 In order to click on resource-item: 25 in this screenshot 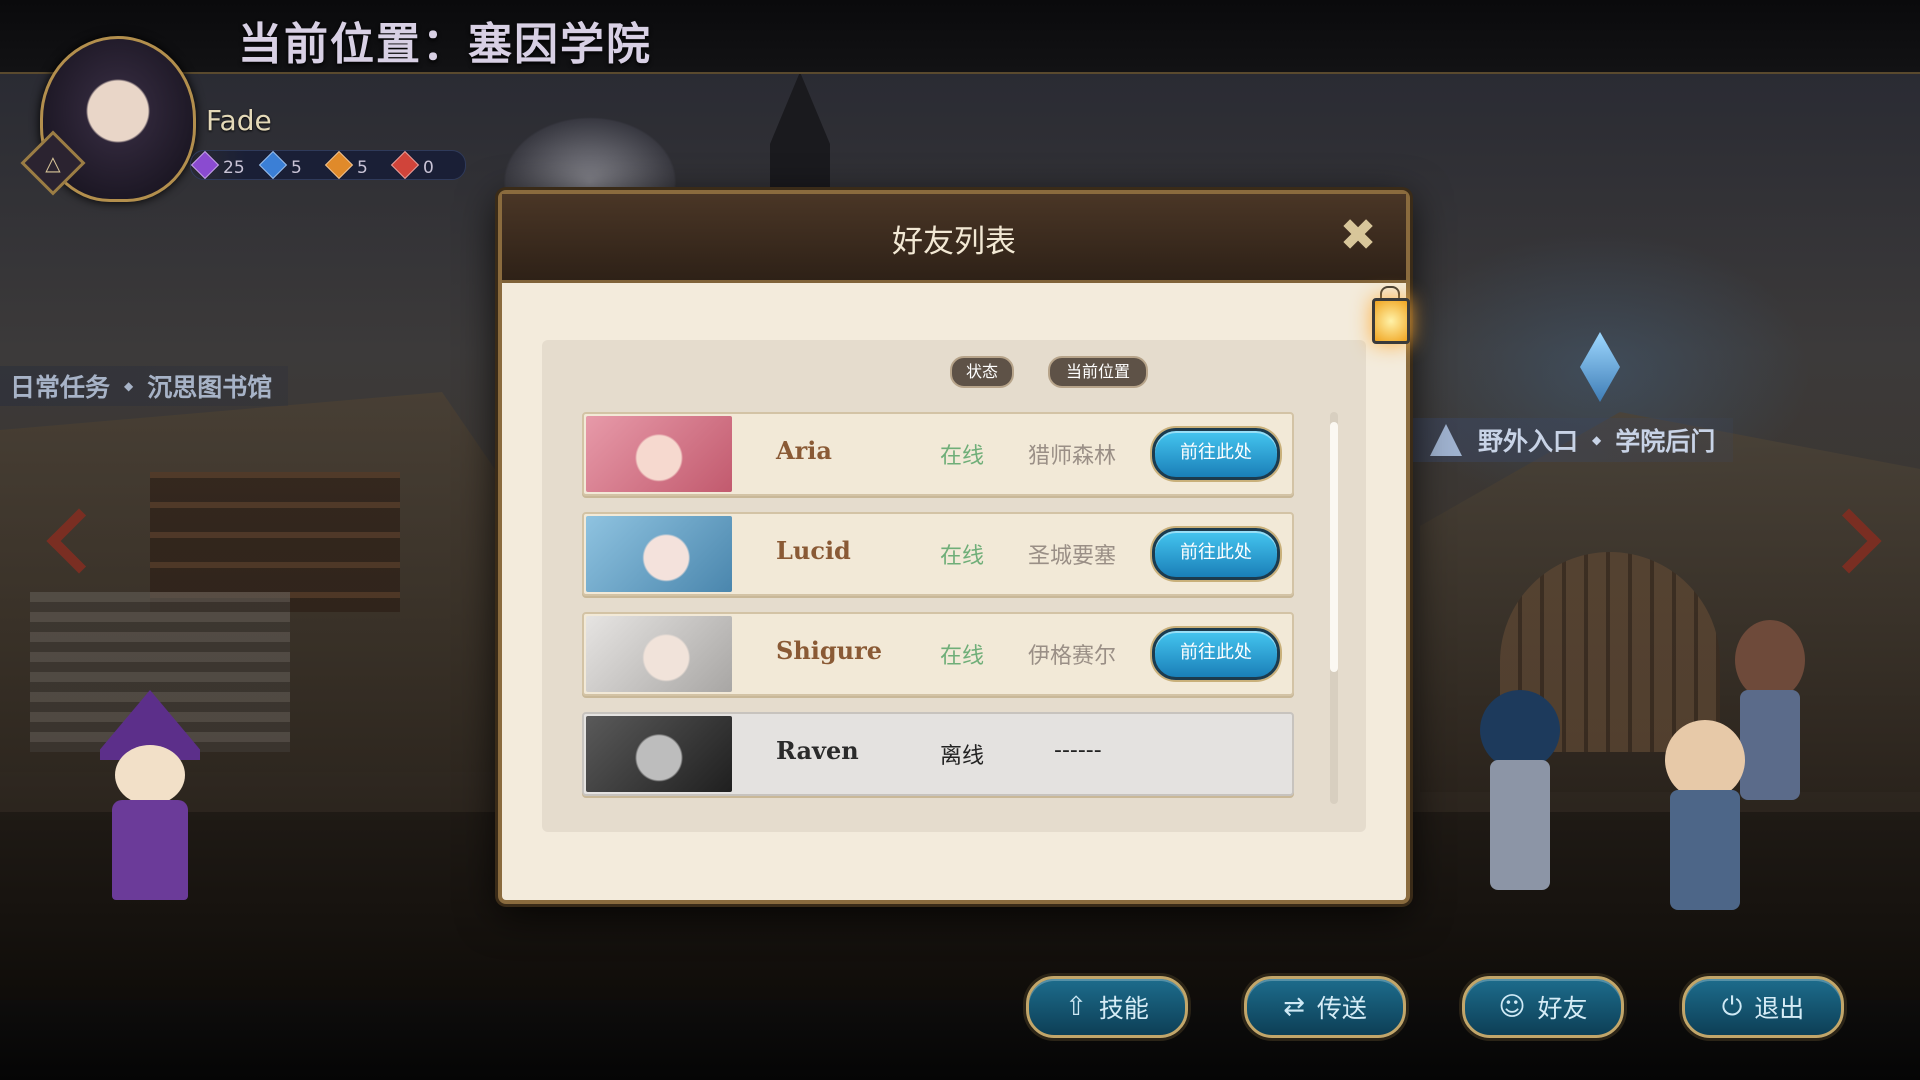, I will do `click(217, 165)`.